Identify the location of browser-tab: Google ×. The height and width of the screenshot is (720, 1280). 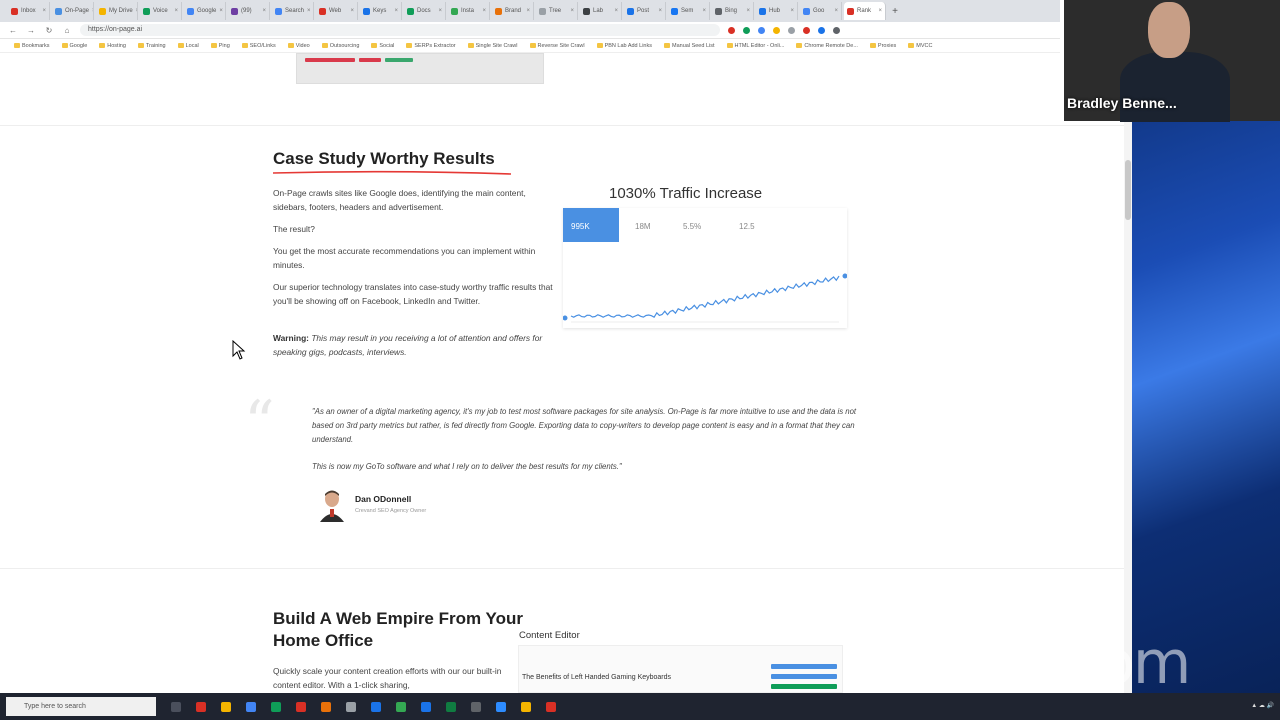
(205, 11).